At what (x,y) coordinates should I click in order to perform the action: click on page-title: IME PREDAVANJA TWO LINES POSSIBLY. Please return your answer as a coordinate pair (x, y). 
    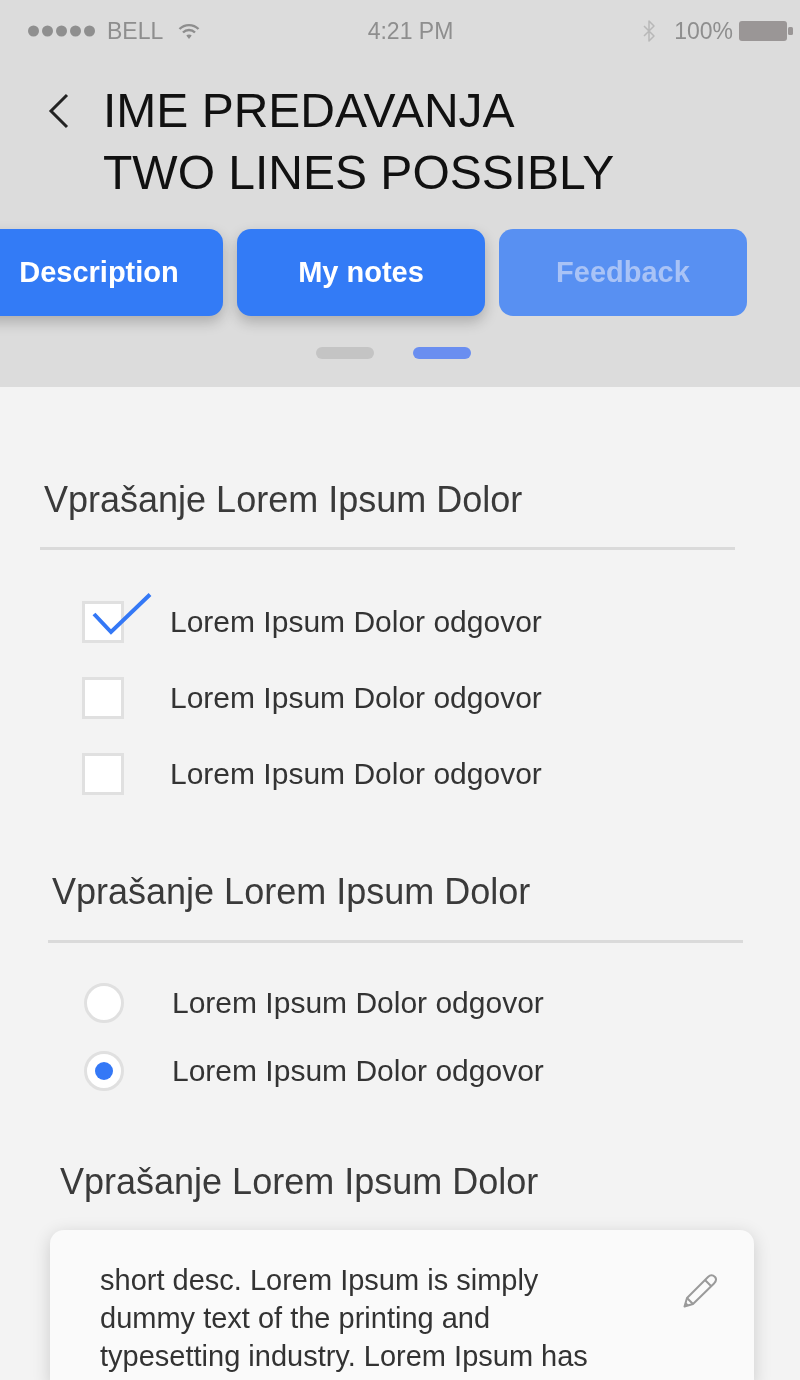
    Looking at the image, I should click on (359, 142).